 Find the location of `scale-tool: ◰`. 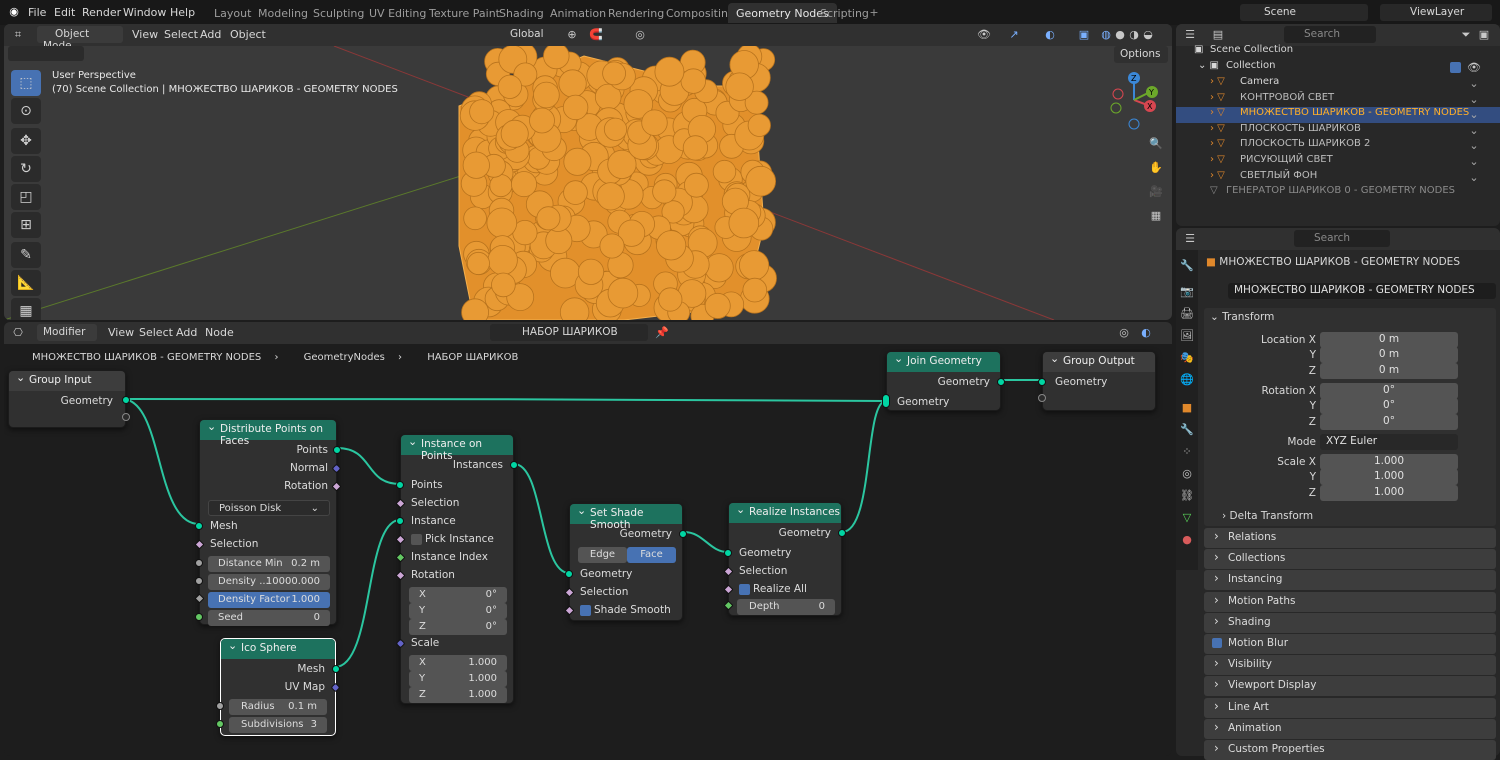

scale-tool: ◰ is located at coordinates (26, 197).